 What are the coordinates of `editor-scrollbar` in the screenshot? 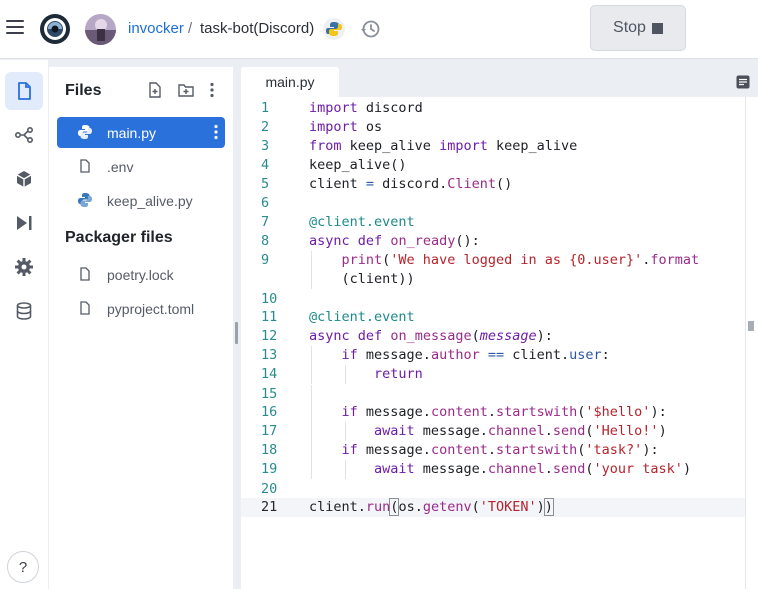 It's located at (751, 343).